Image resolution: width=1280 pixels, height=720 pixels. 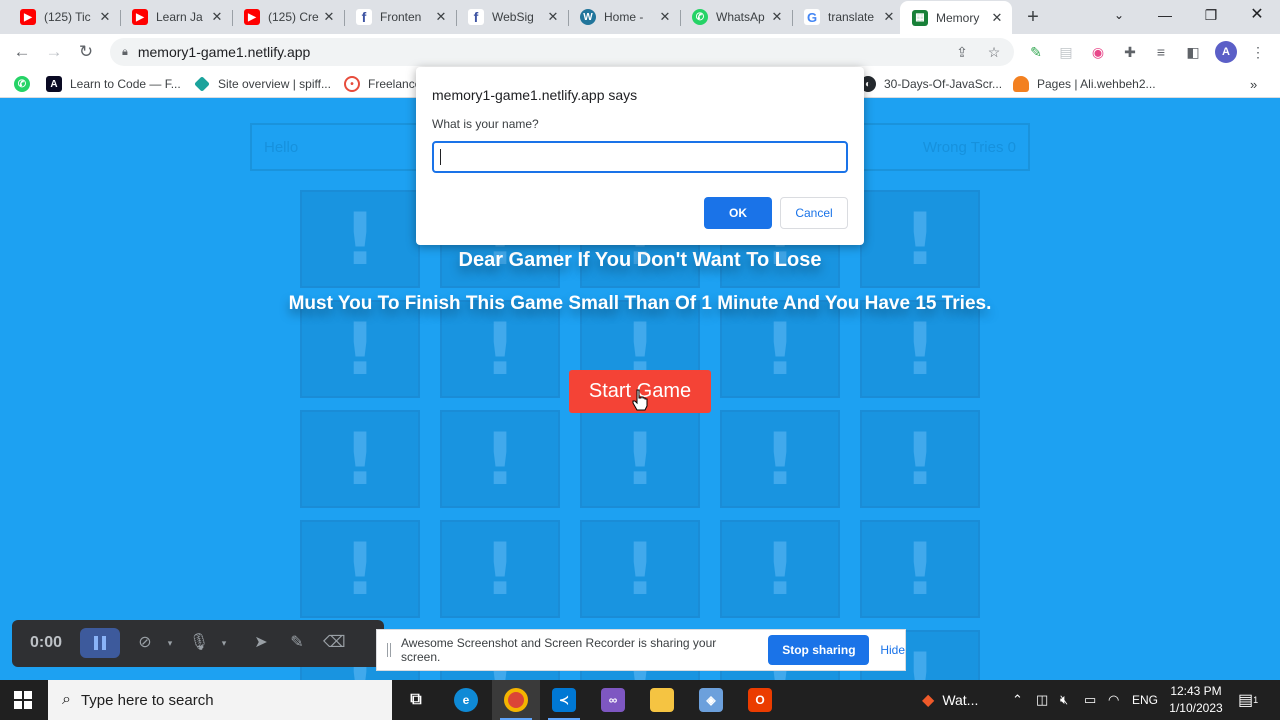 I want to click on battery-icon: ▭, so click(x=1090, y=700).